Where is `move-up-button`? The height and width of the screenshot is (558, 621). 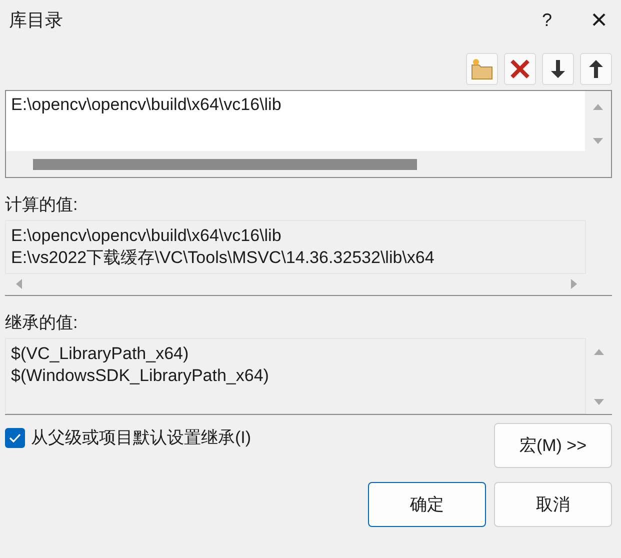
move-up-button is located at coordinates (596, 69).